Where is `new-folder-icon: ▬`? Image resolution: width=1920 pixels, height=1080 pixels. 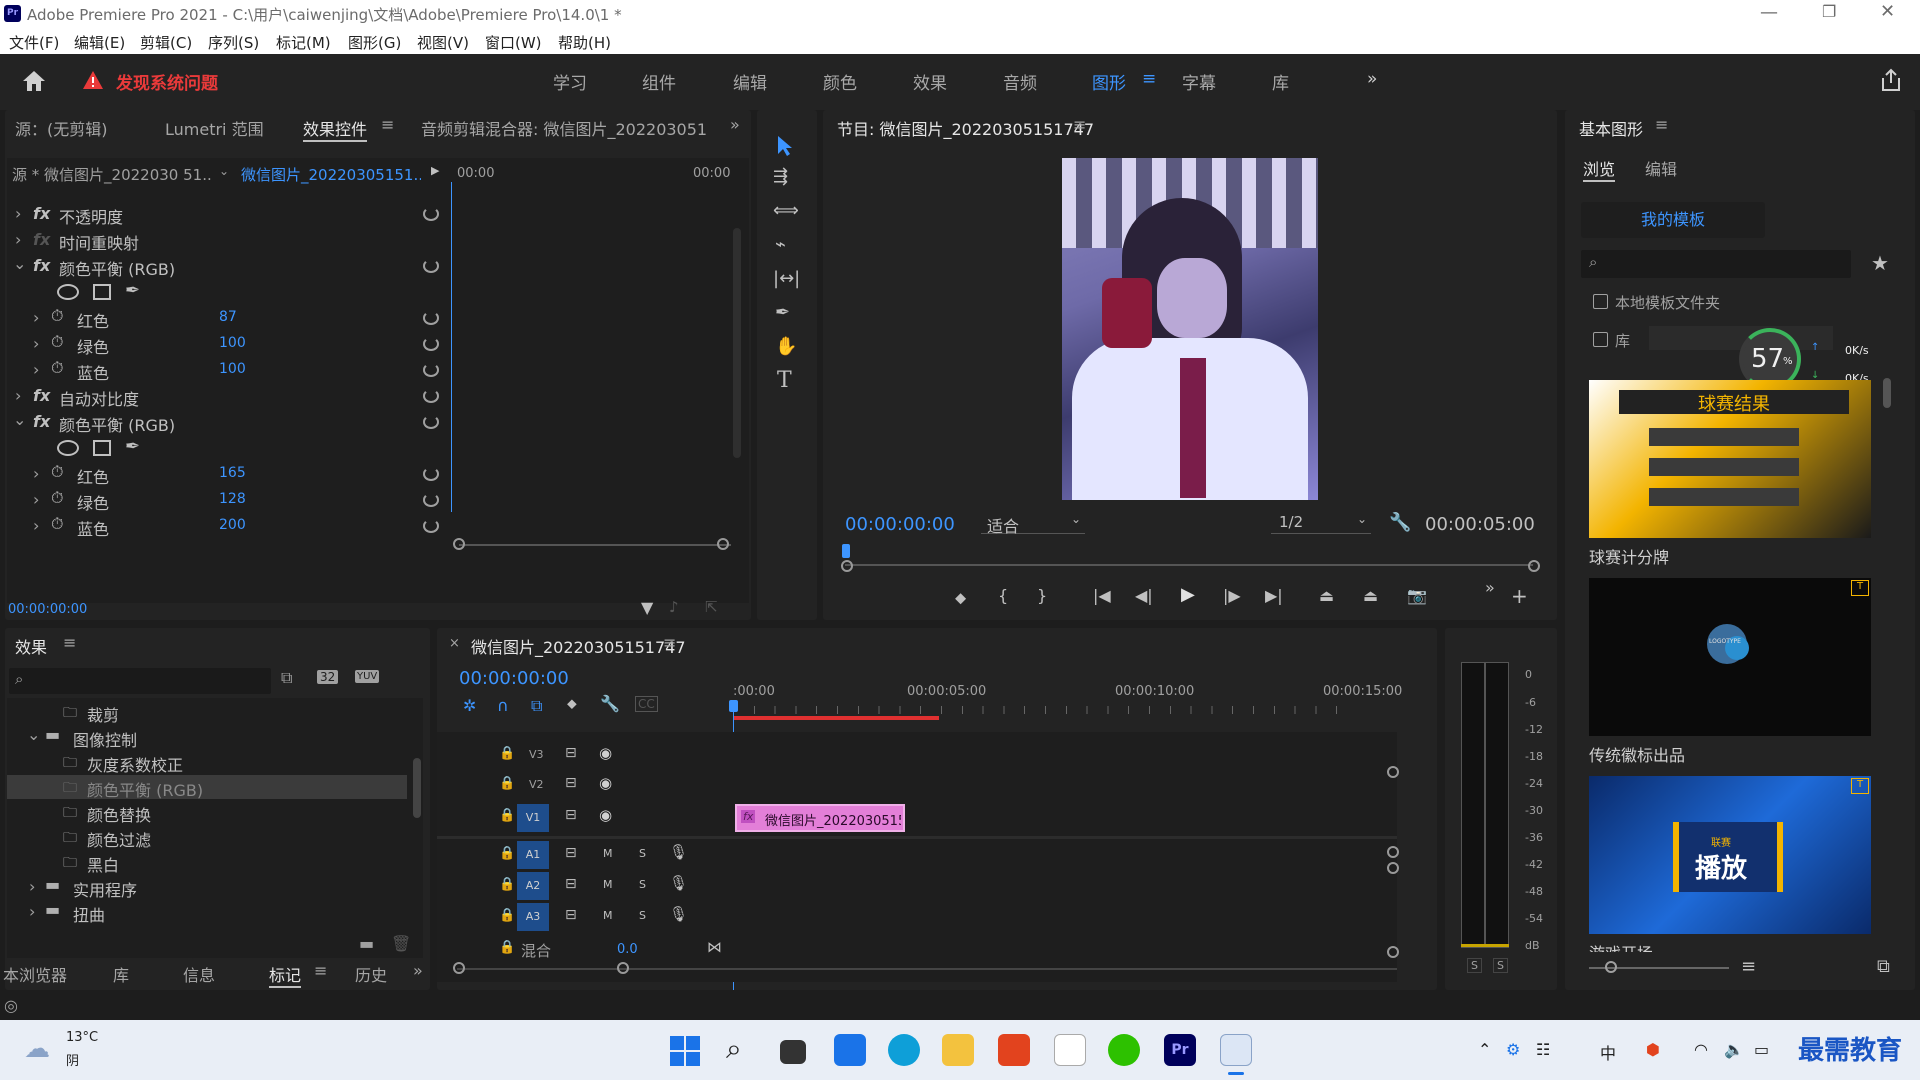
new-folder-icon: ▬ is located at coordinates (366, 943).